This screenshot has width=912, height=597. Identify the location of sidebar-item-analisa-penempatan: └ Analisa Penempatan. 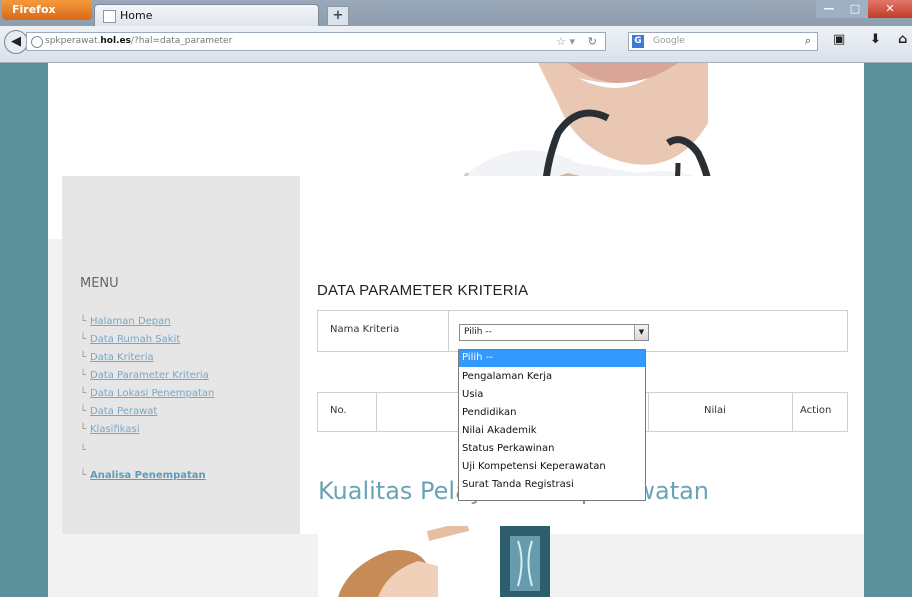
(143, 475).